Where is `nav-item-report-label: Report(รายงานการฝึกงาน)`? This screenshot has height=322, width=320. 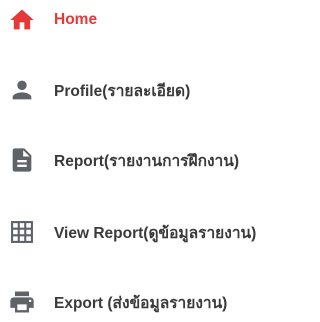 nav-item-report-label: Report(รายงานการฝึกงาน) is located at coordinates (146, 161).